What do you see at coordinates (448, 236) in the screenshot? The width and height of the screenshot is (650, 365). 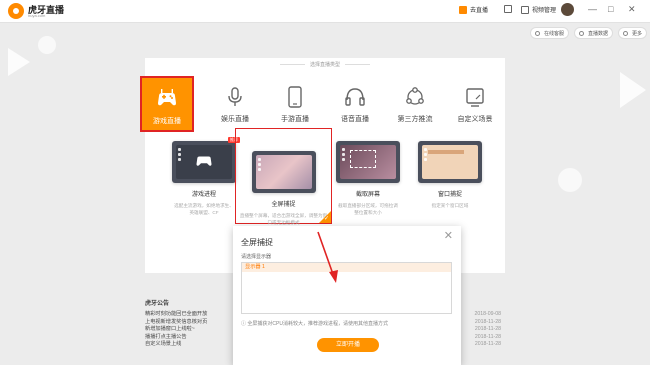 I see `dialog-close-icon: ✕` at bounding box center [448, 236].